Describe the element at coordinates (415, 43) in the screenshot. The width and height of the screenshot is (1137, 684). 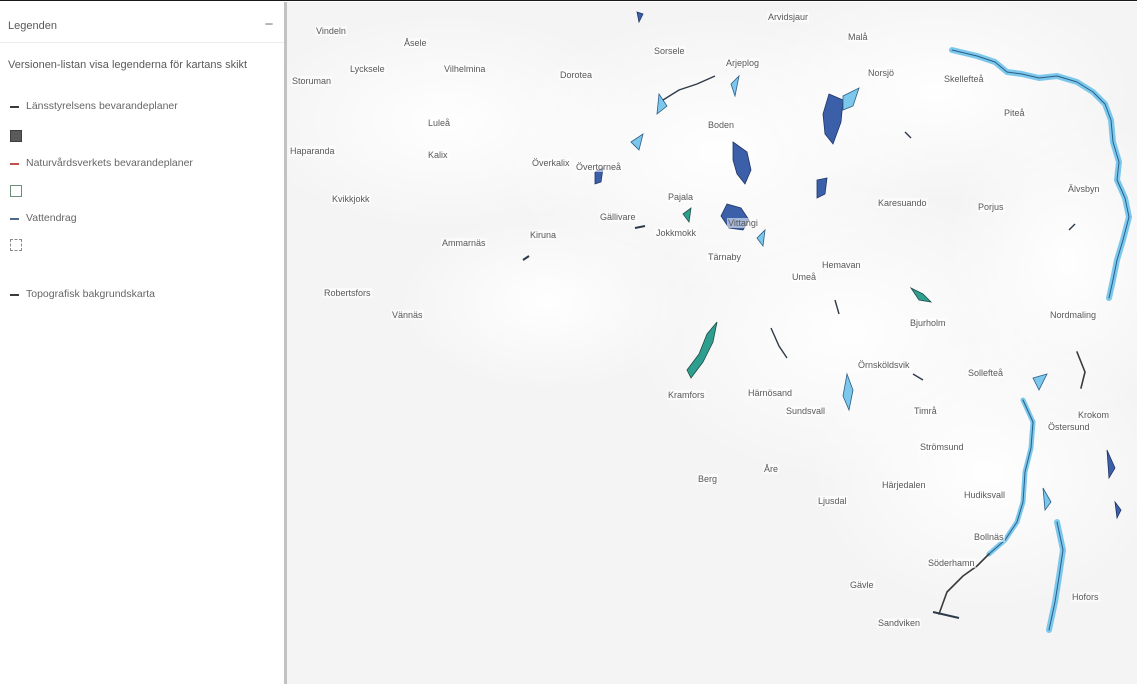
I see `place-label: Åsele` at that location.